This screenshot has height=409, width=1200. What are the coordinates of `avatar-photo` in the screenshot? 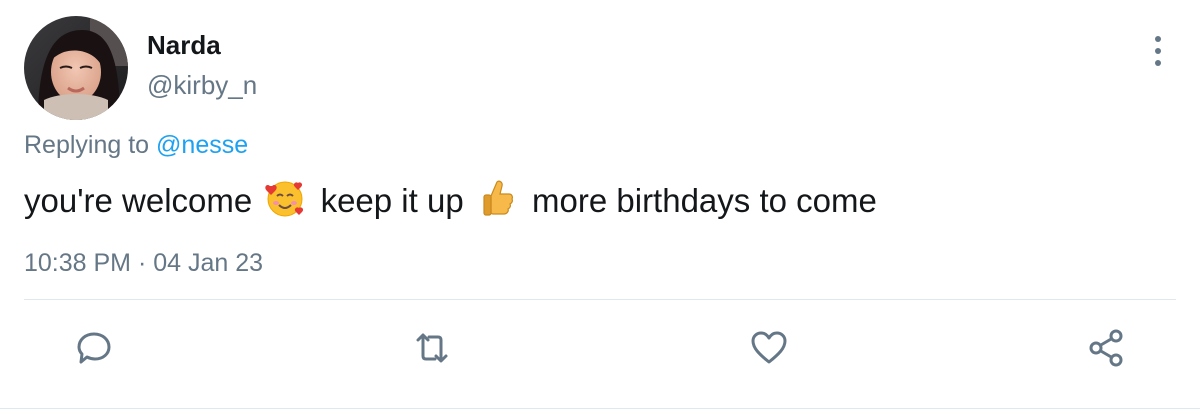 It's located at (76, 68).